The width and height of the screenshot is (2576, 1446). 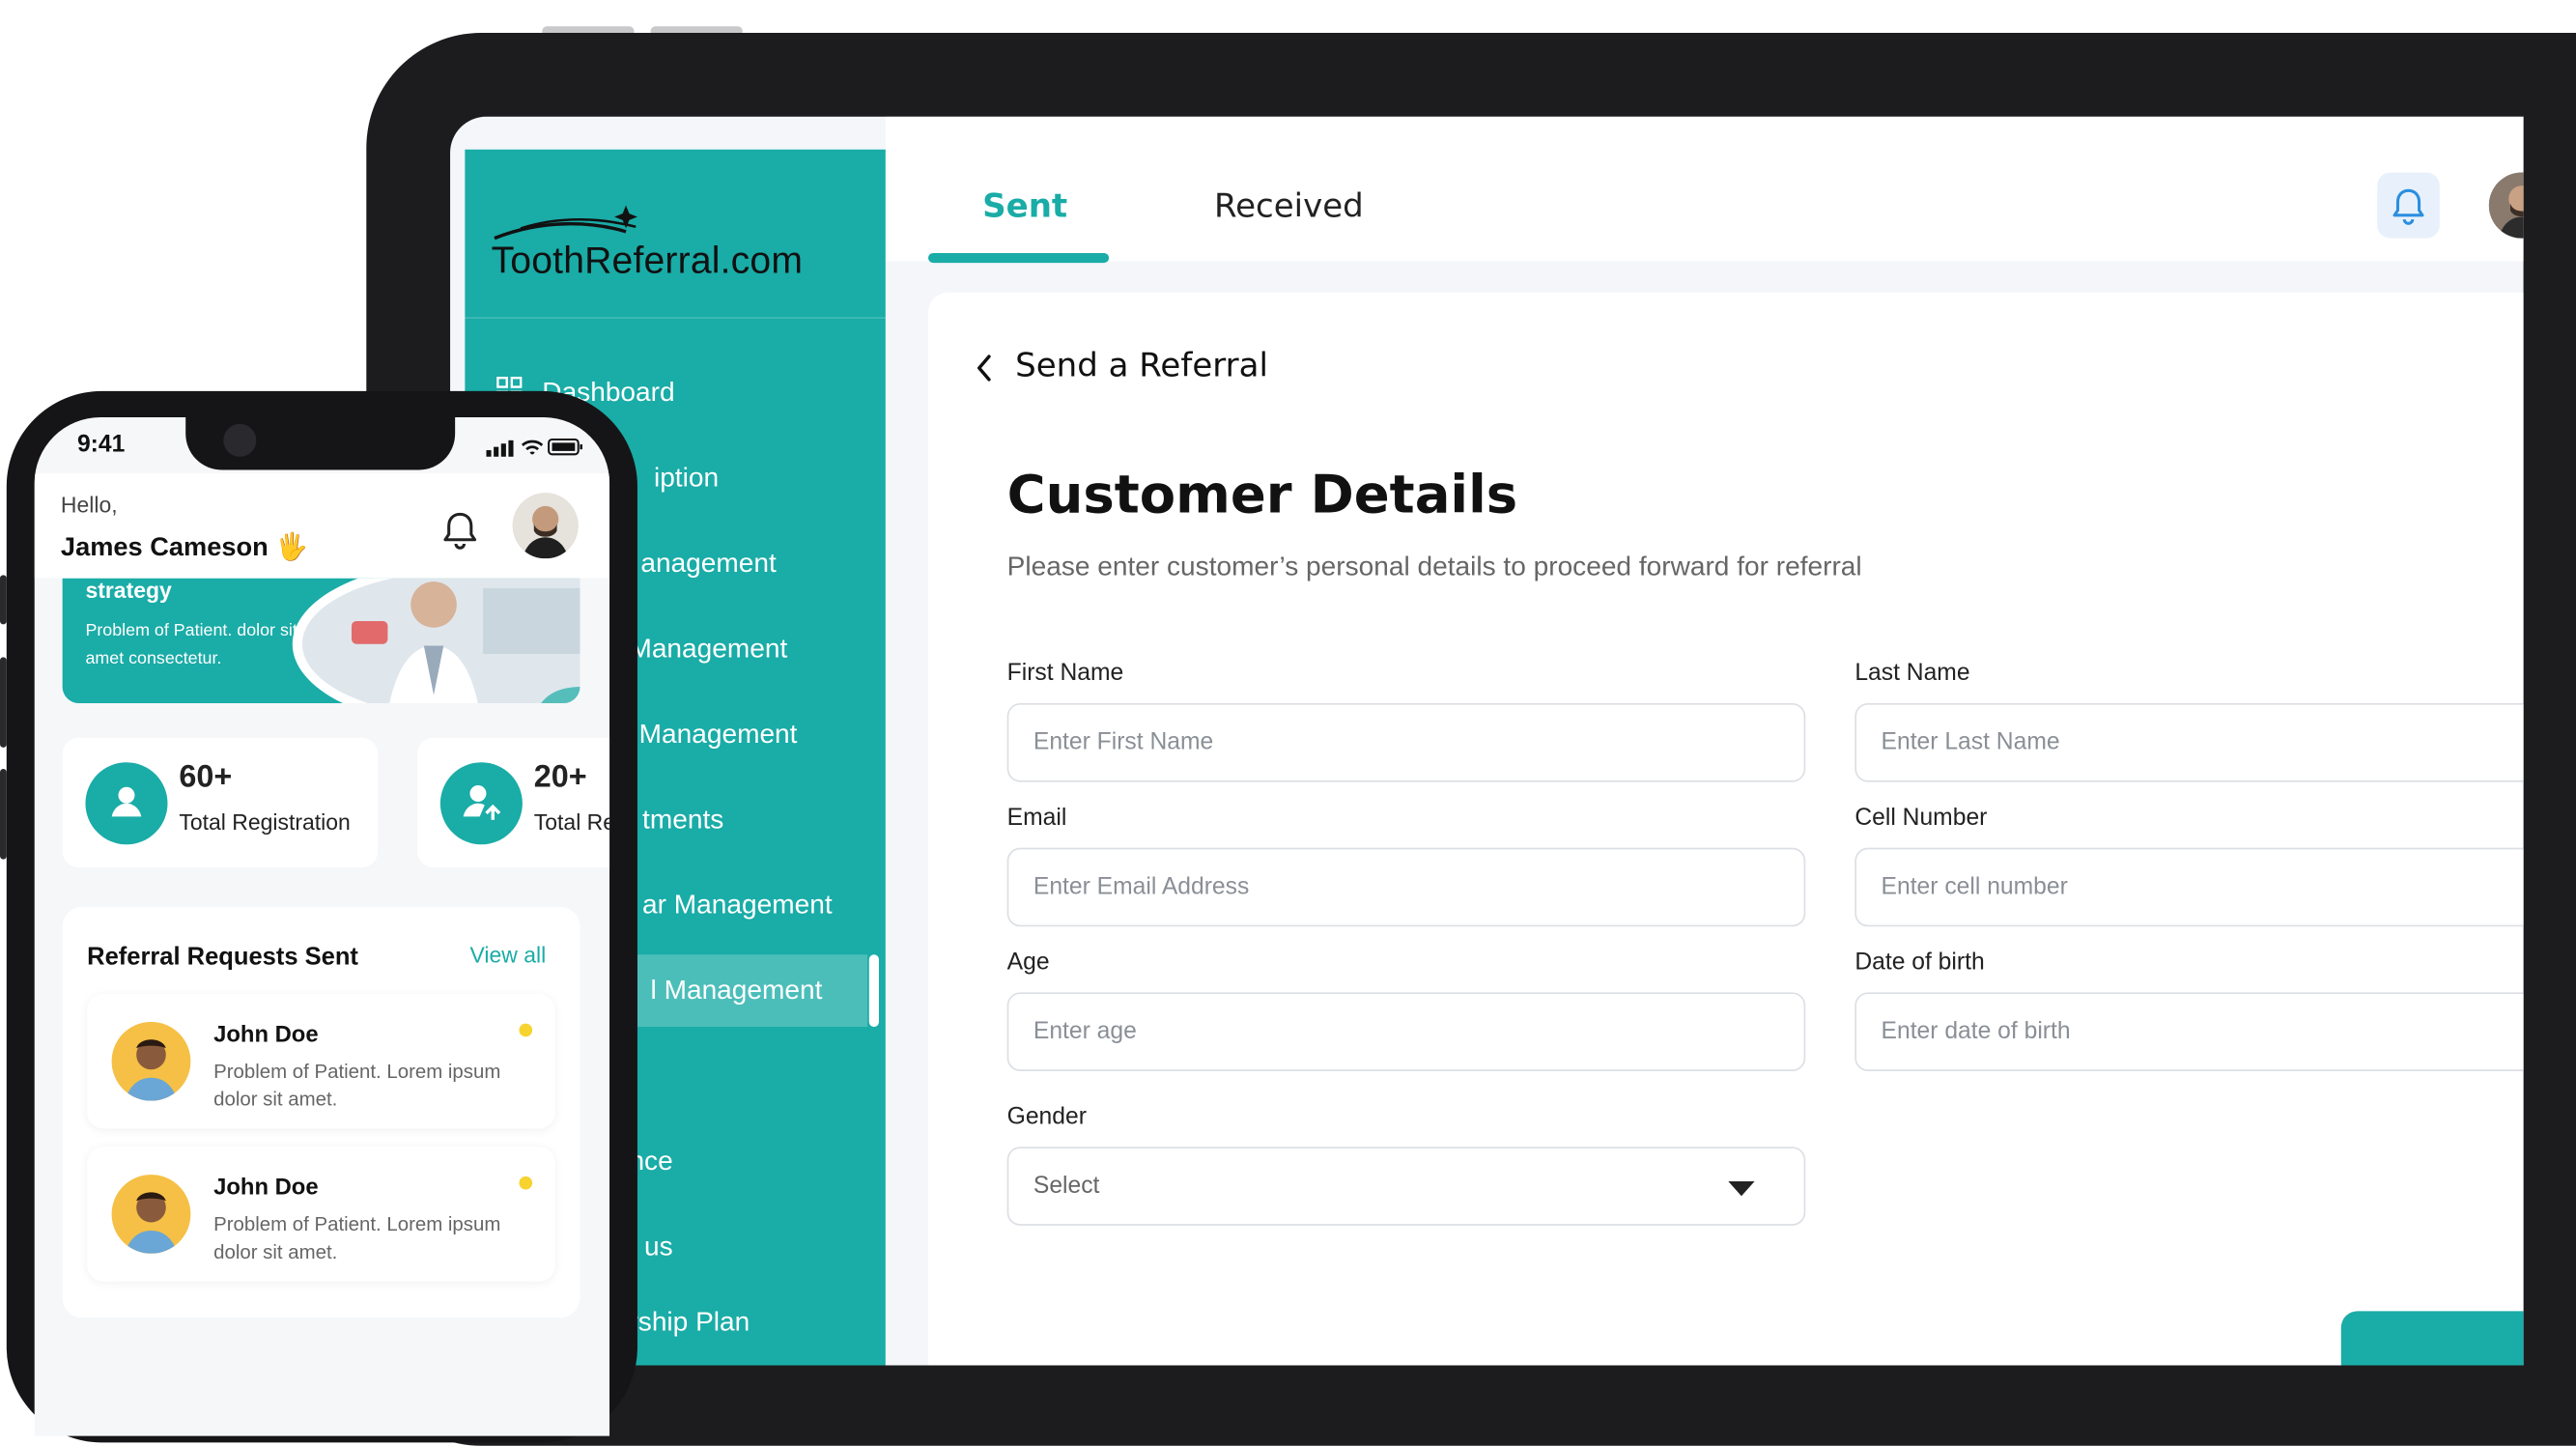 What do you see at coordinates (1406, 887) in the screenshot?
I see `email-field` at bounding box center [1406, 887].